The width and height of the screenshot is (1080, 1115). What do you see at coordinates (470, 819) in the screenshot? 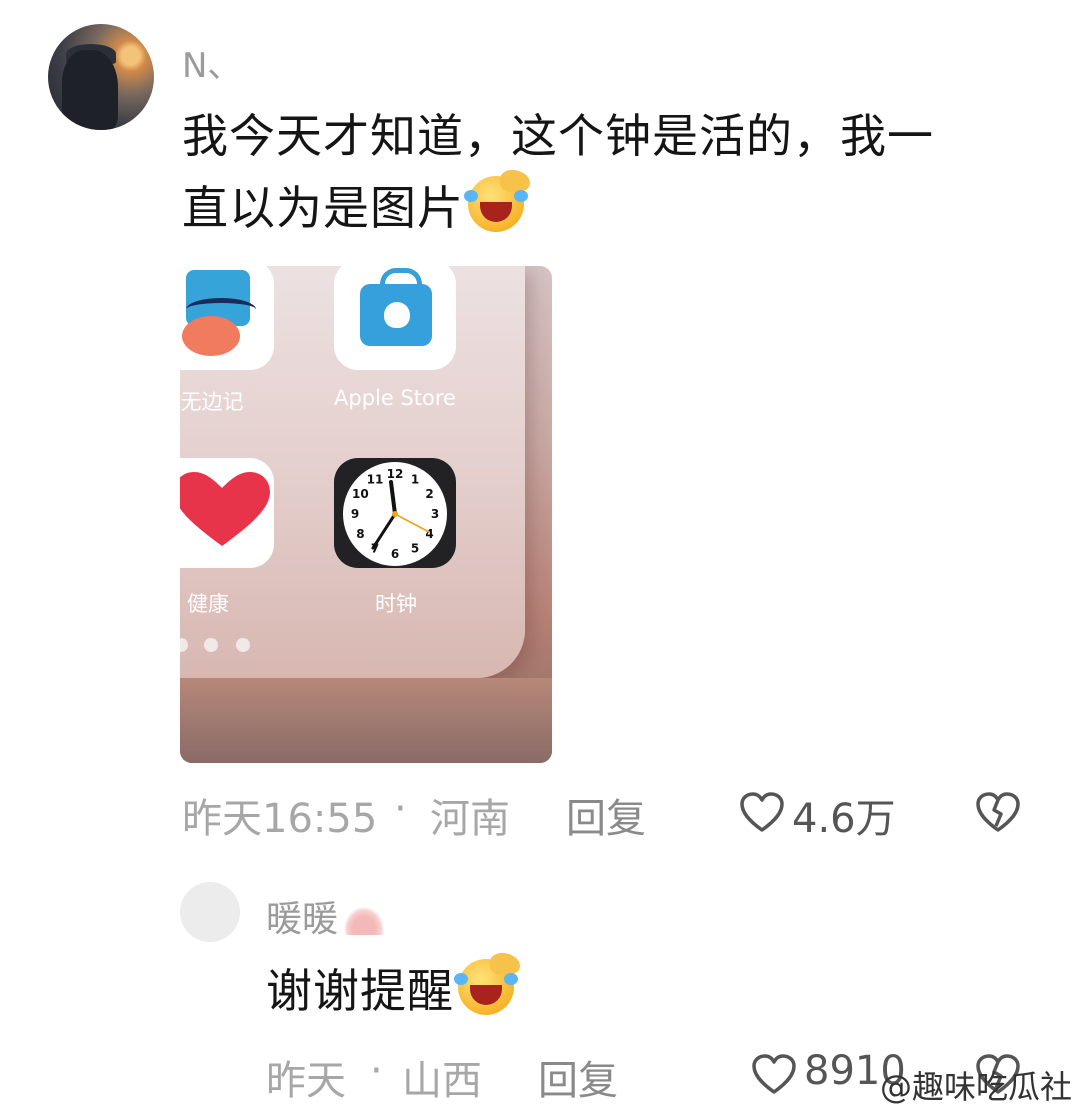
I see `comment-location: 河南` at bounding box center [470, 819].